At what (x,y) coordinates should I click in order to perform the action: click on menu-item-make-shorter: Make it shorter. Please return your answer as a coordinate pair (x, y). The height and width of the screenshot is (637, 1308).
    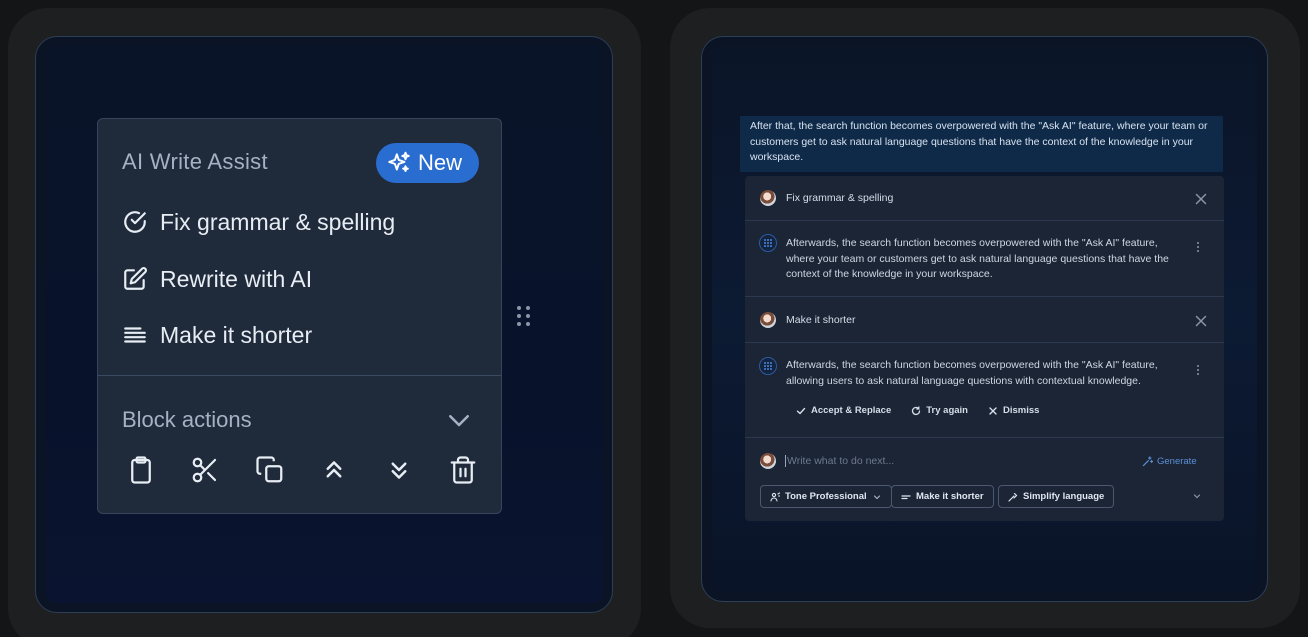
    Looking at the image, I should click on (217, 335).